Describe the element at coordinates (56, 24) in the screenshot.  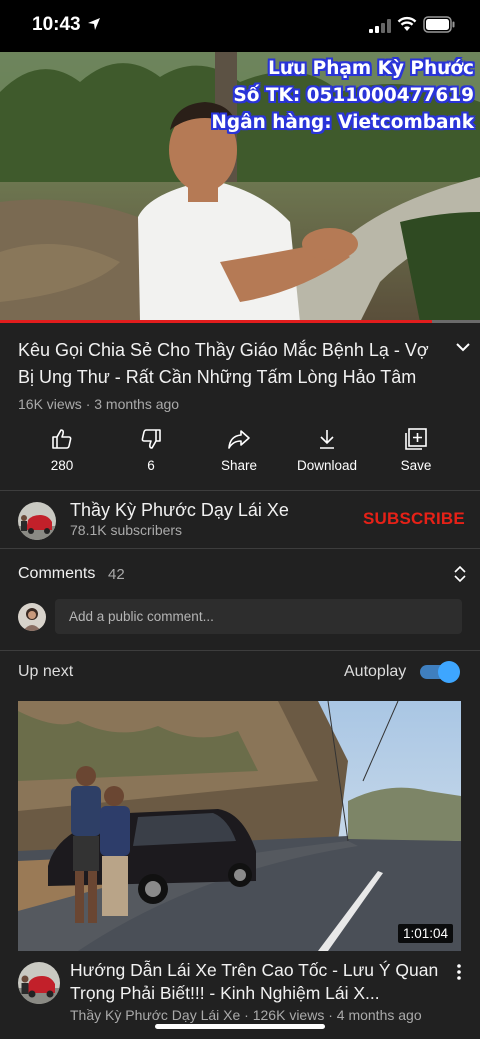
I see `status-time: 10:43` at that location.